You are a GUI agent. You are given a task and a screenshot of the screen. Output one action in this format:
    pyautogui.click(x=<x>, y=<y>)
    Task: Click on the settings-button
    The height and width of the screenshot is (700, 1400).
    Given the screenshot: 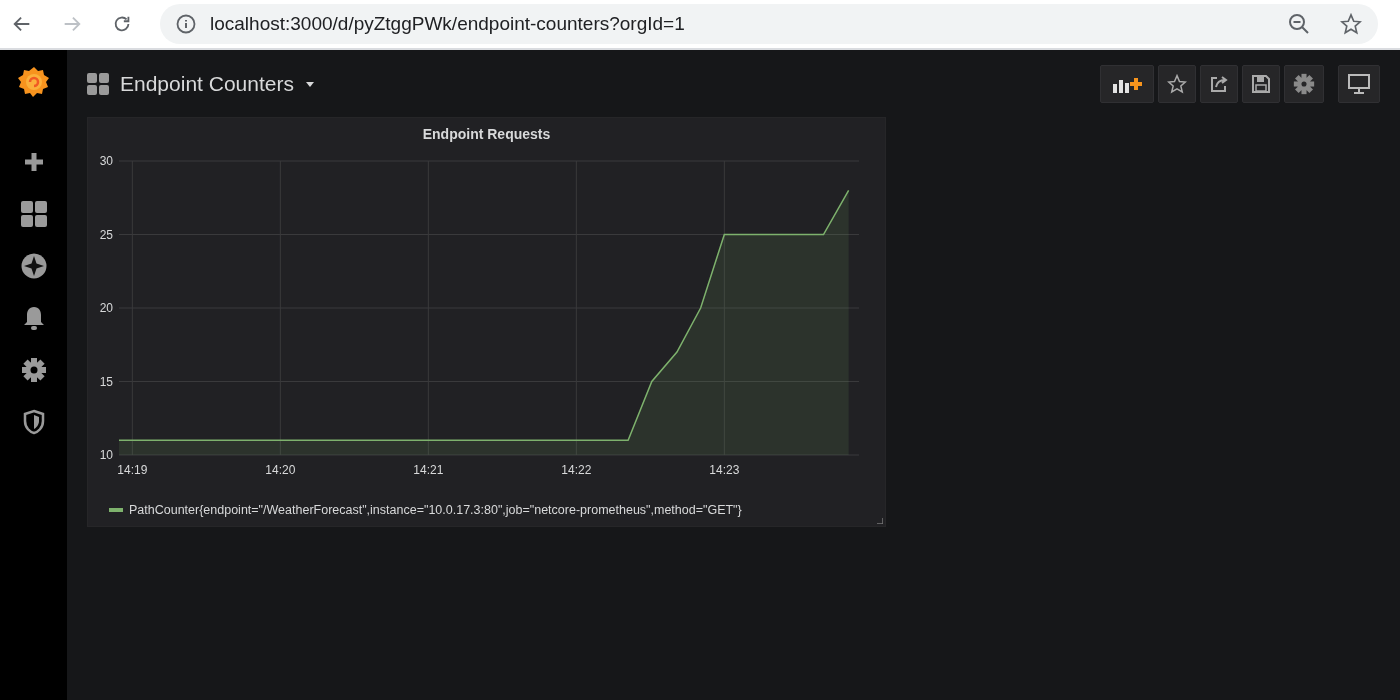 What is the action you would take?
    pyautogui.click(x=1304, y=84)
    